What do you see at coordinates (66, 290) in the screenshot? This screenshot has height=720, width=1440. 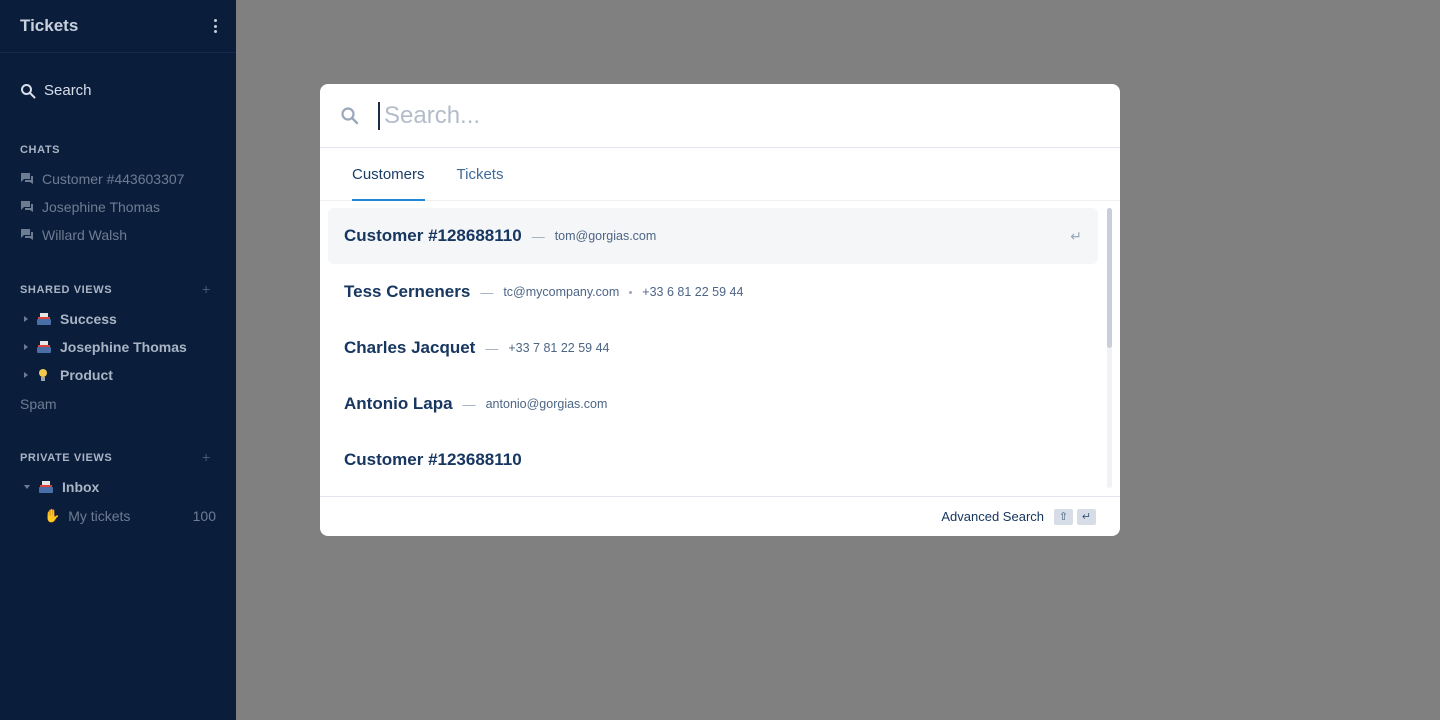 I see `shared-views-section-title: SHARED VIEWS` at bounding box center [66, 290].